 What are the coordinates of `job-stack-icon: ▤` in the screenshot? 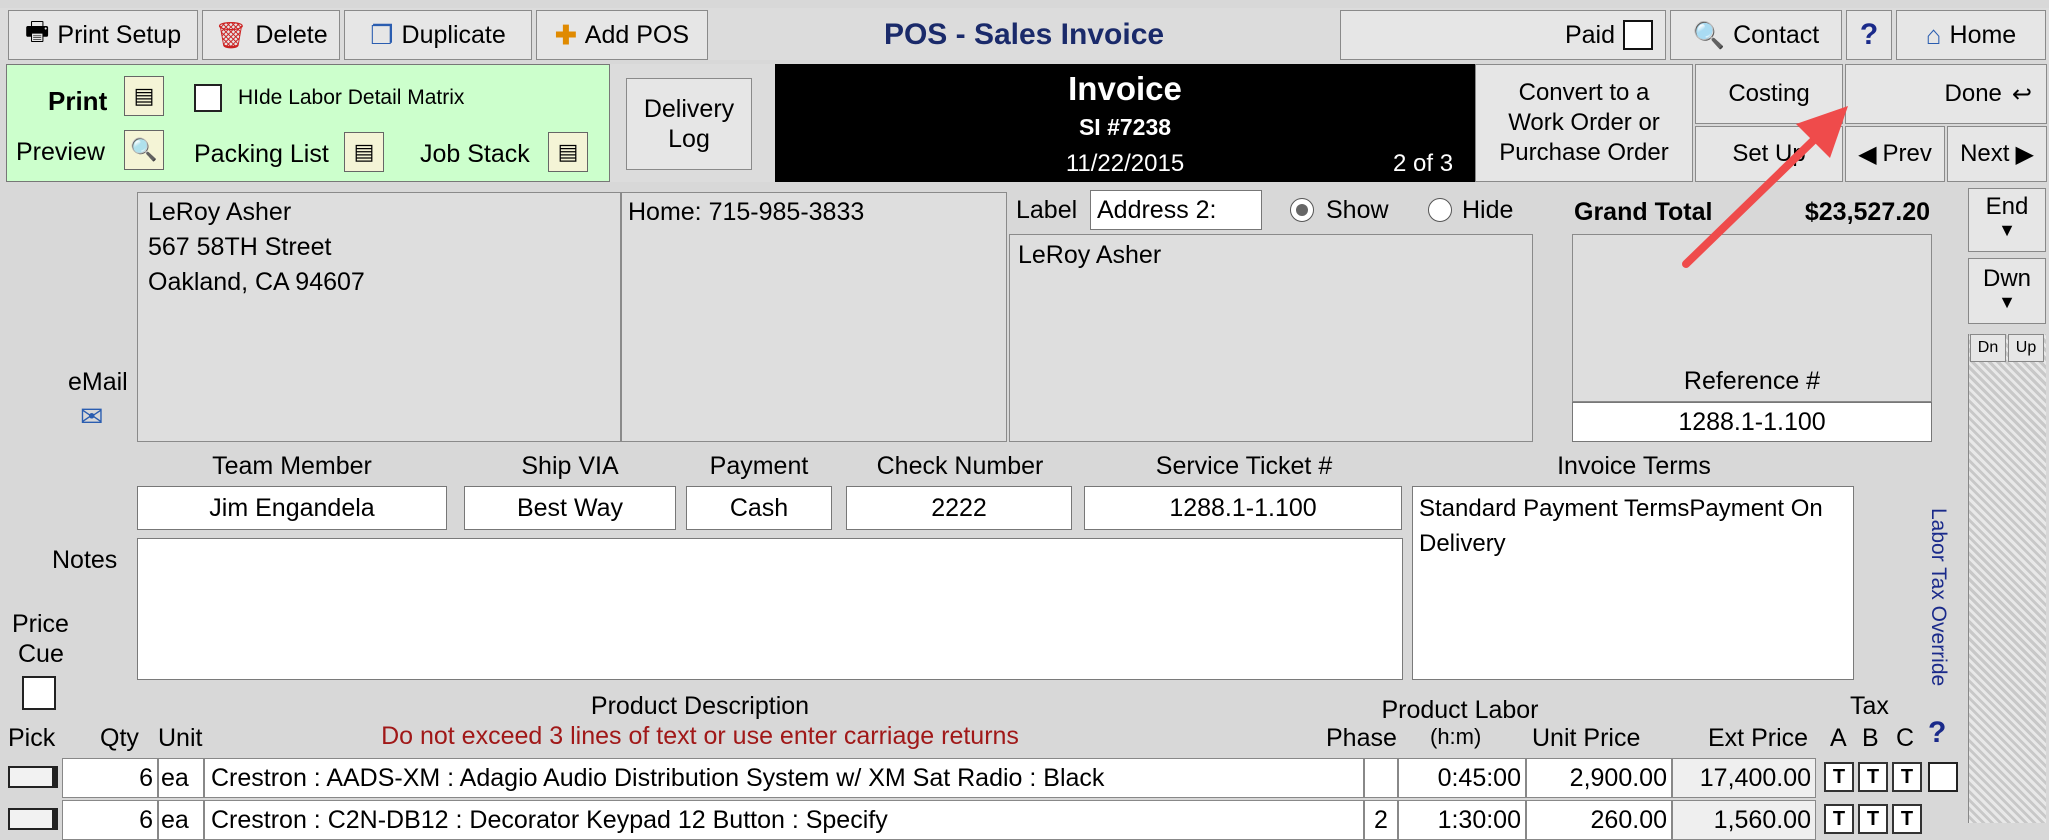 It's located at (568, 152).